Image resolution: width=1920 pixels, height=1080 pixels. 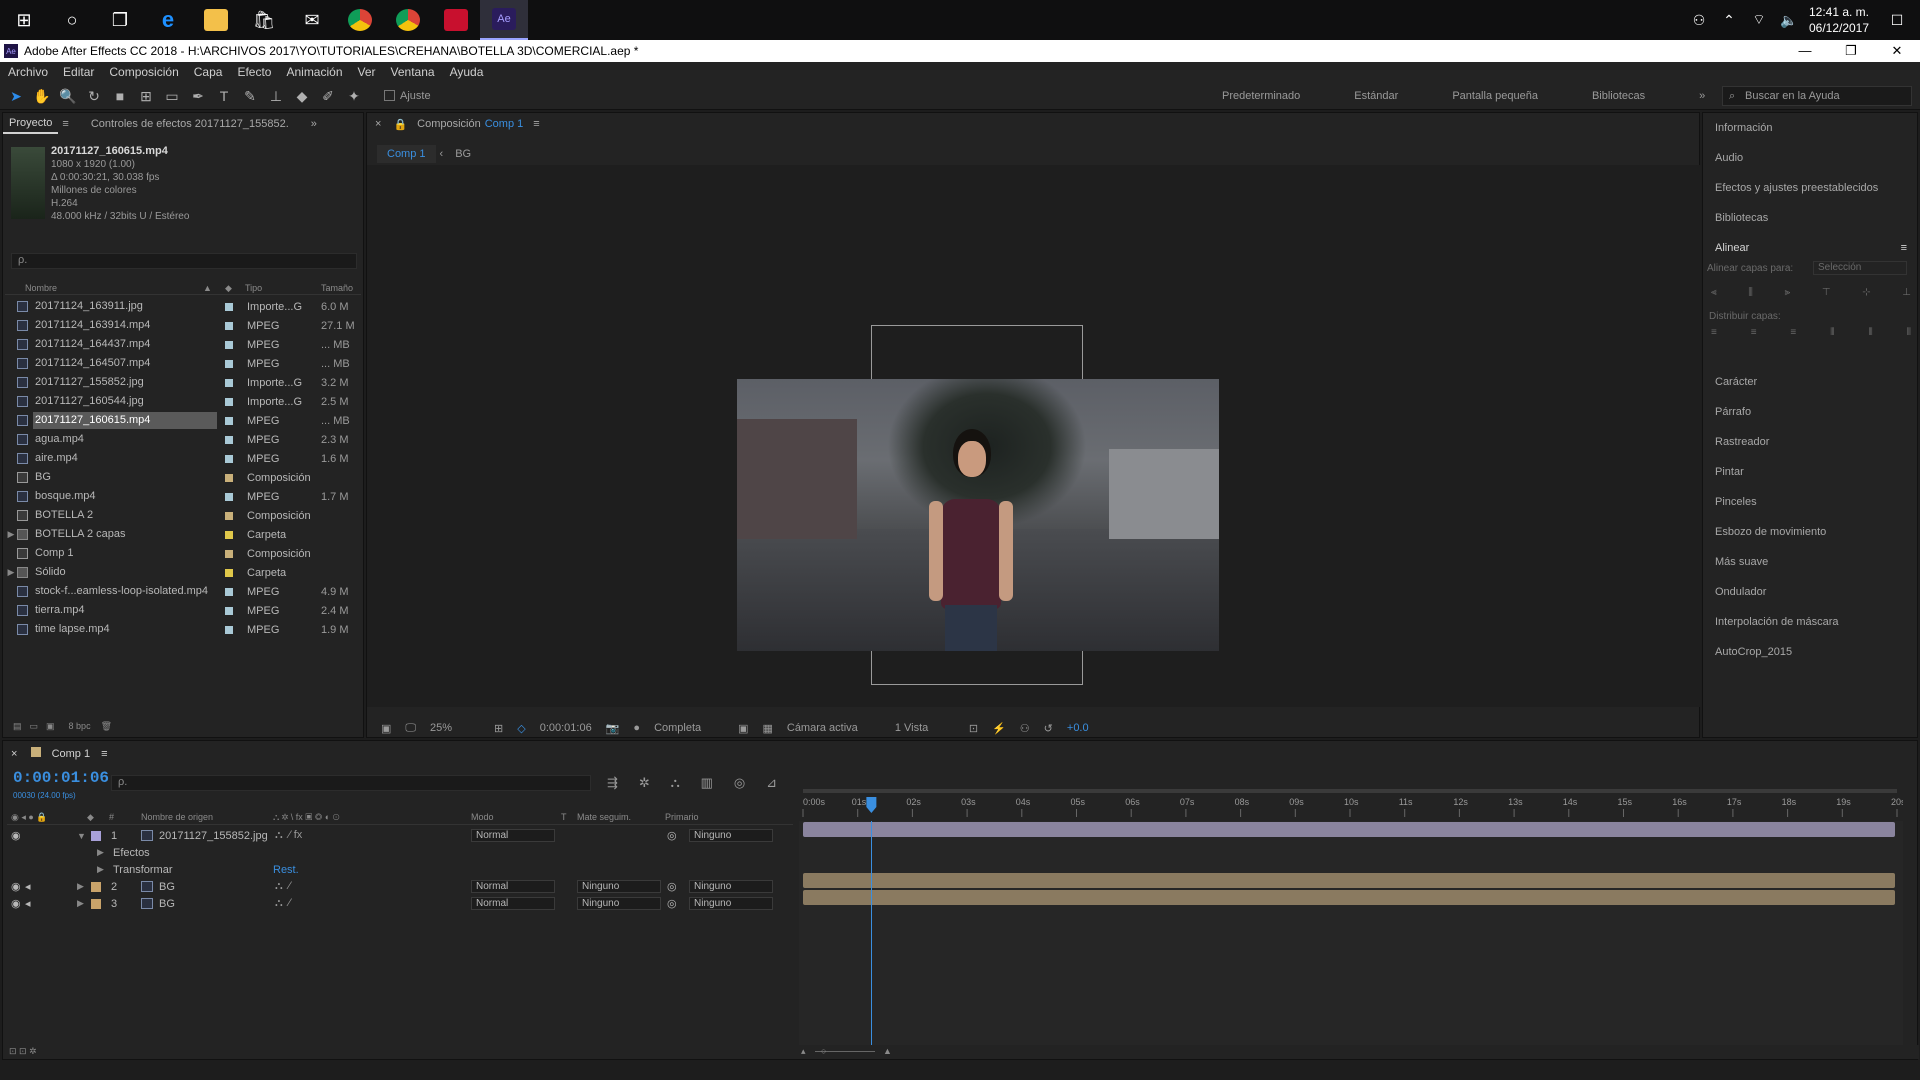 I want to click on playhead-handle, so click(x=871, y=805).